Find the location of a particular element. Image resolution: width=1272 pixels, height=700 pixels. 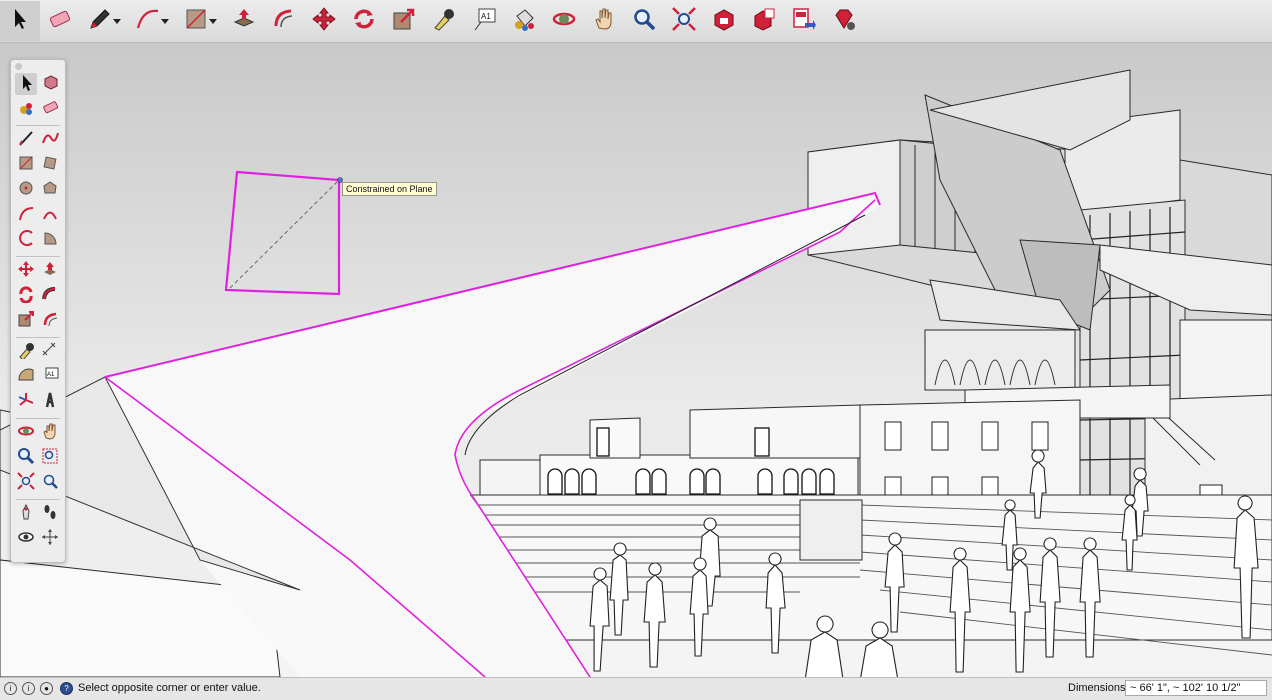

palette-circle-button is located at coordinates (26, 190).